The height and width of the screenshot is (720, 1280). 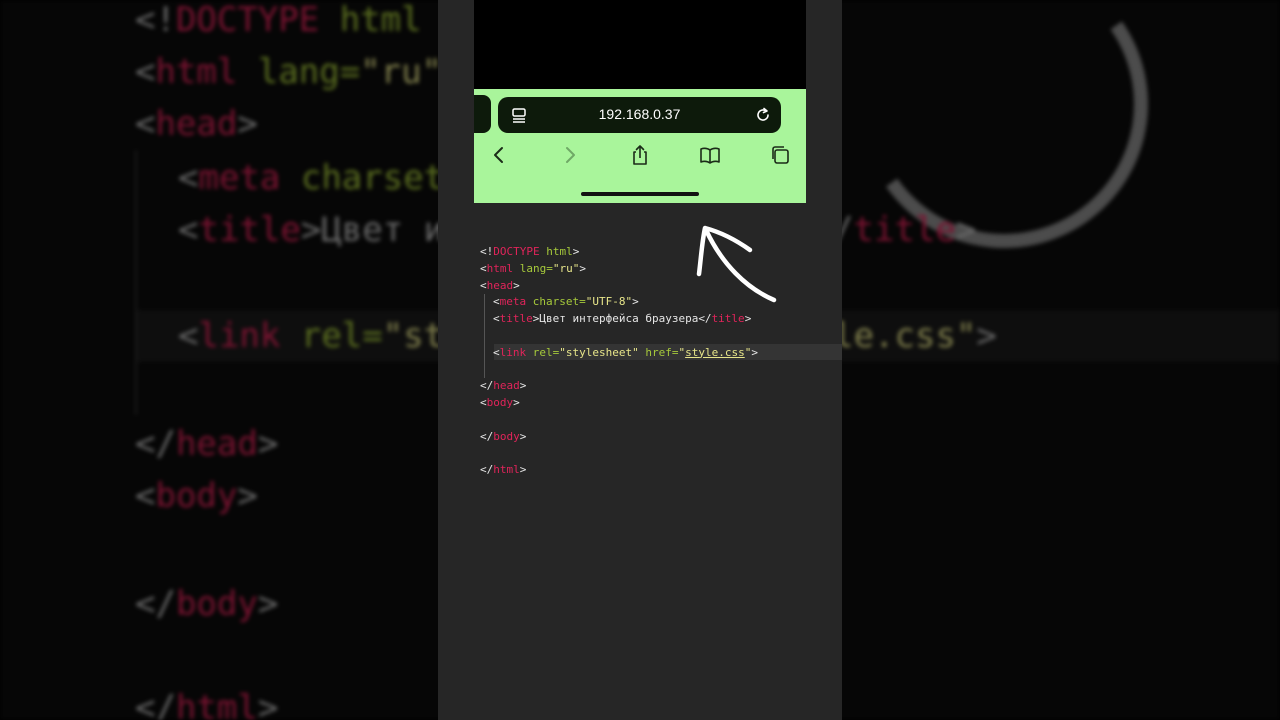 I want to click on bg-code-line: </body>, so click(x=207, y=604).